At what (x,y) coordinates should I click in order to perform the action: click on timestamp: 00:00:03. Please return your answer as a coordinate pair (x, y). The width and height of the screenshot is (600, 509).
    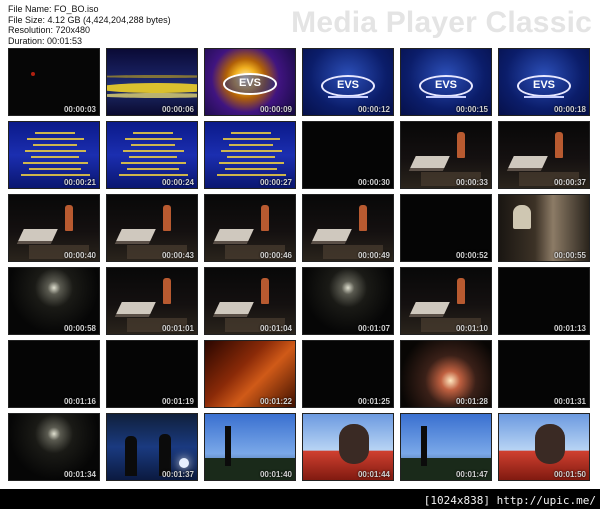
    Looking at the image, I should click on (79, 109).